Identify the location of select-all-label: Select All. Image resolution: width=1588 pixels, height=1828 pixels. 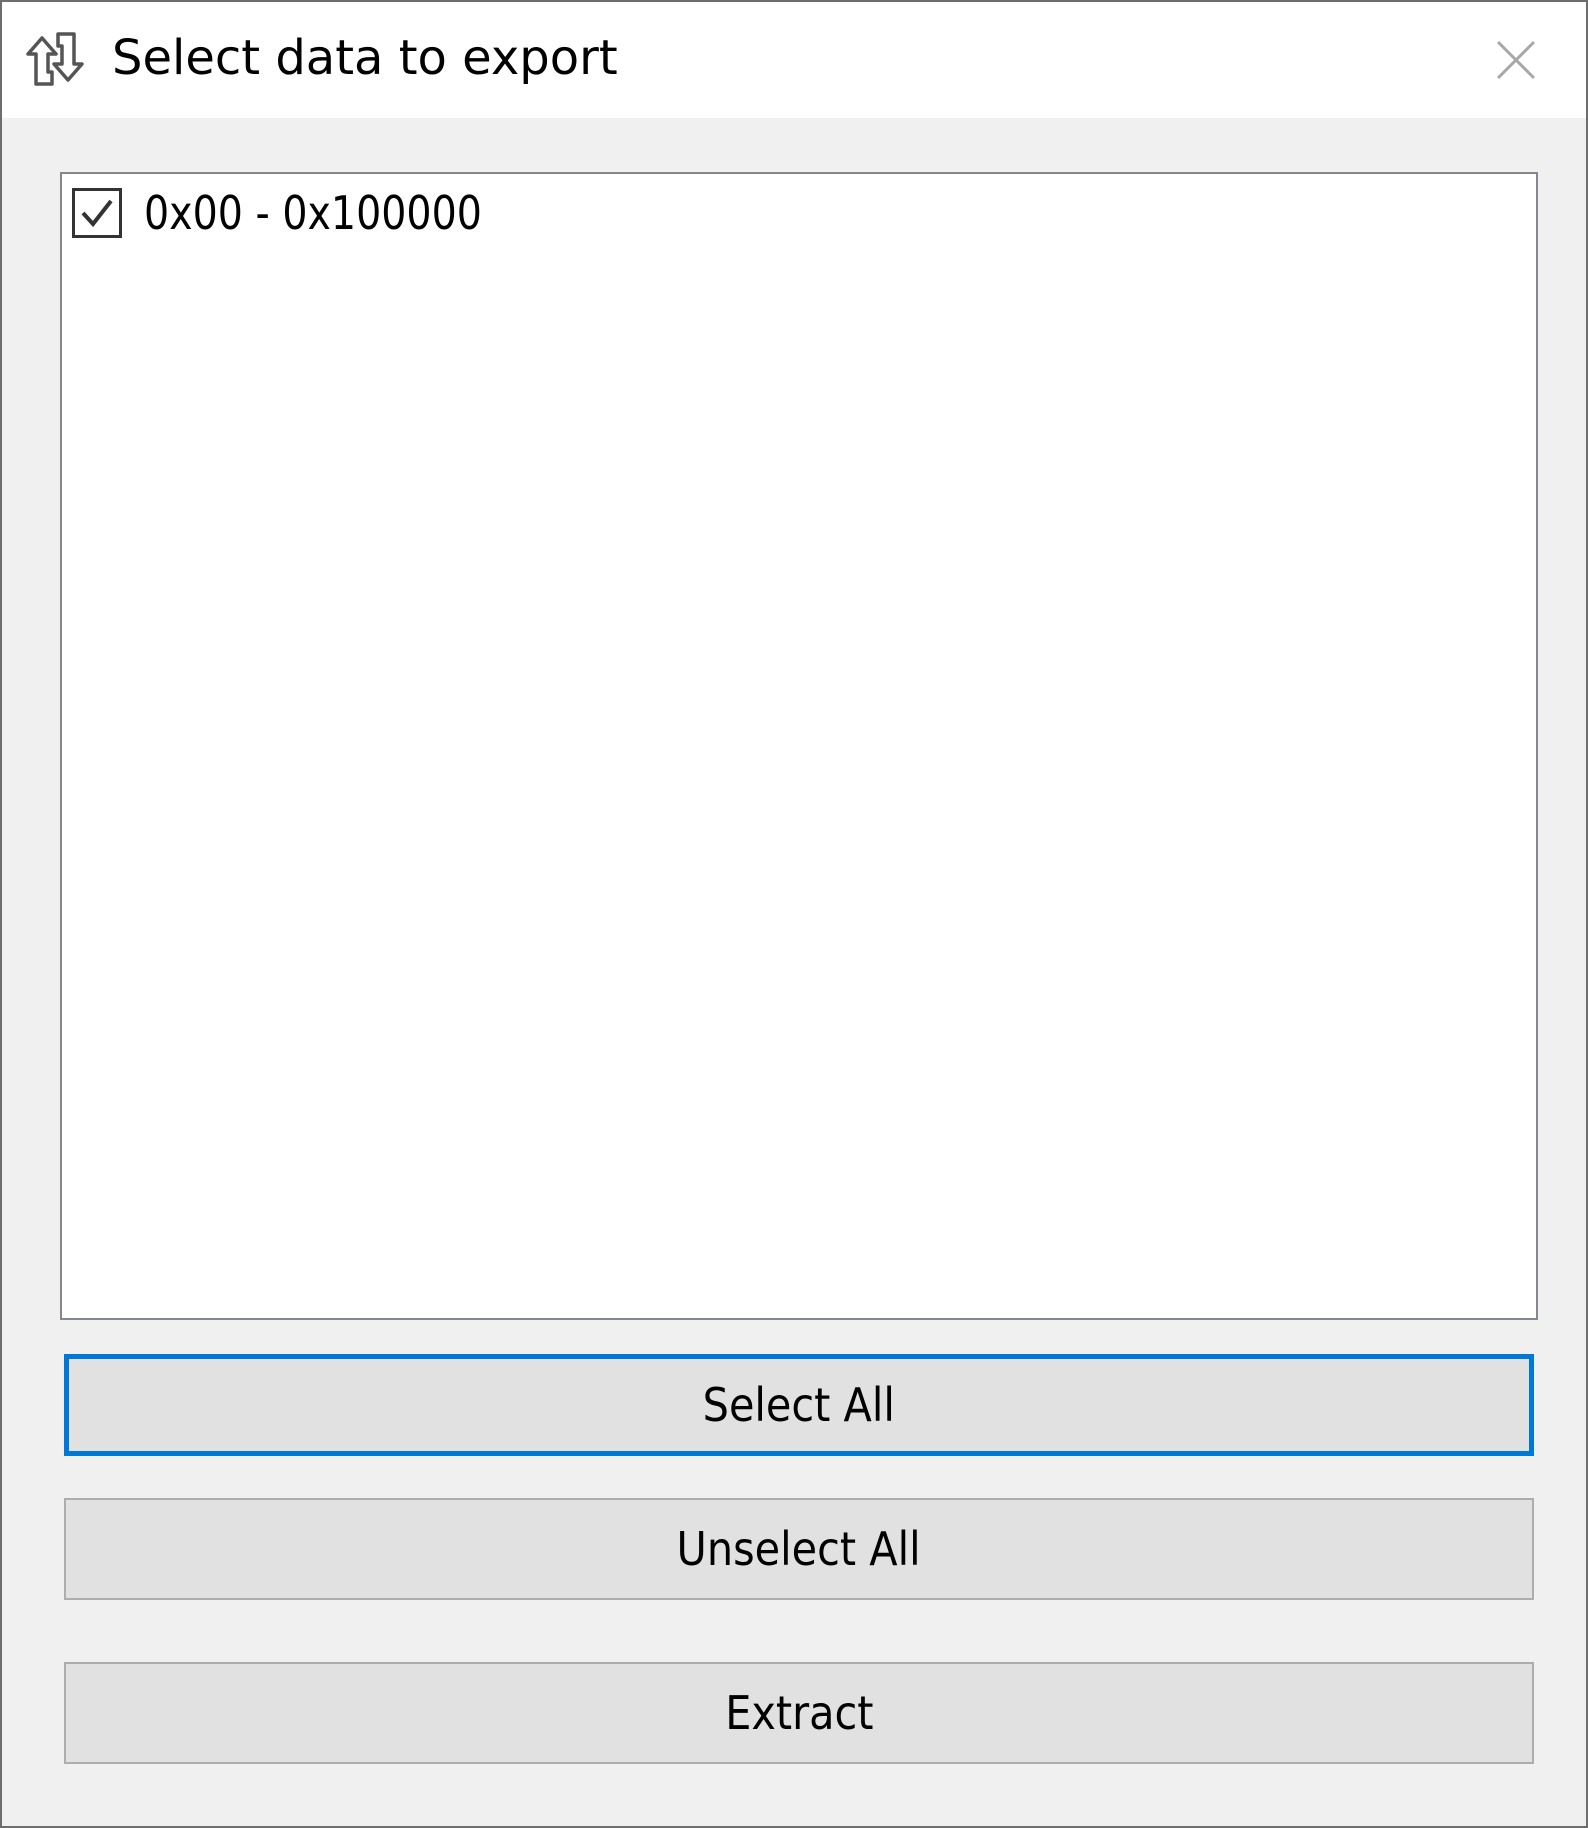
(799, 1405).